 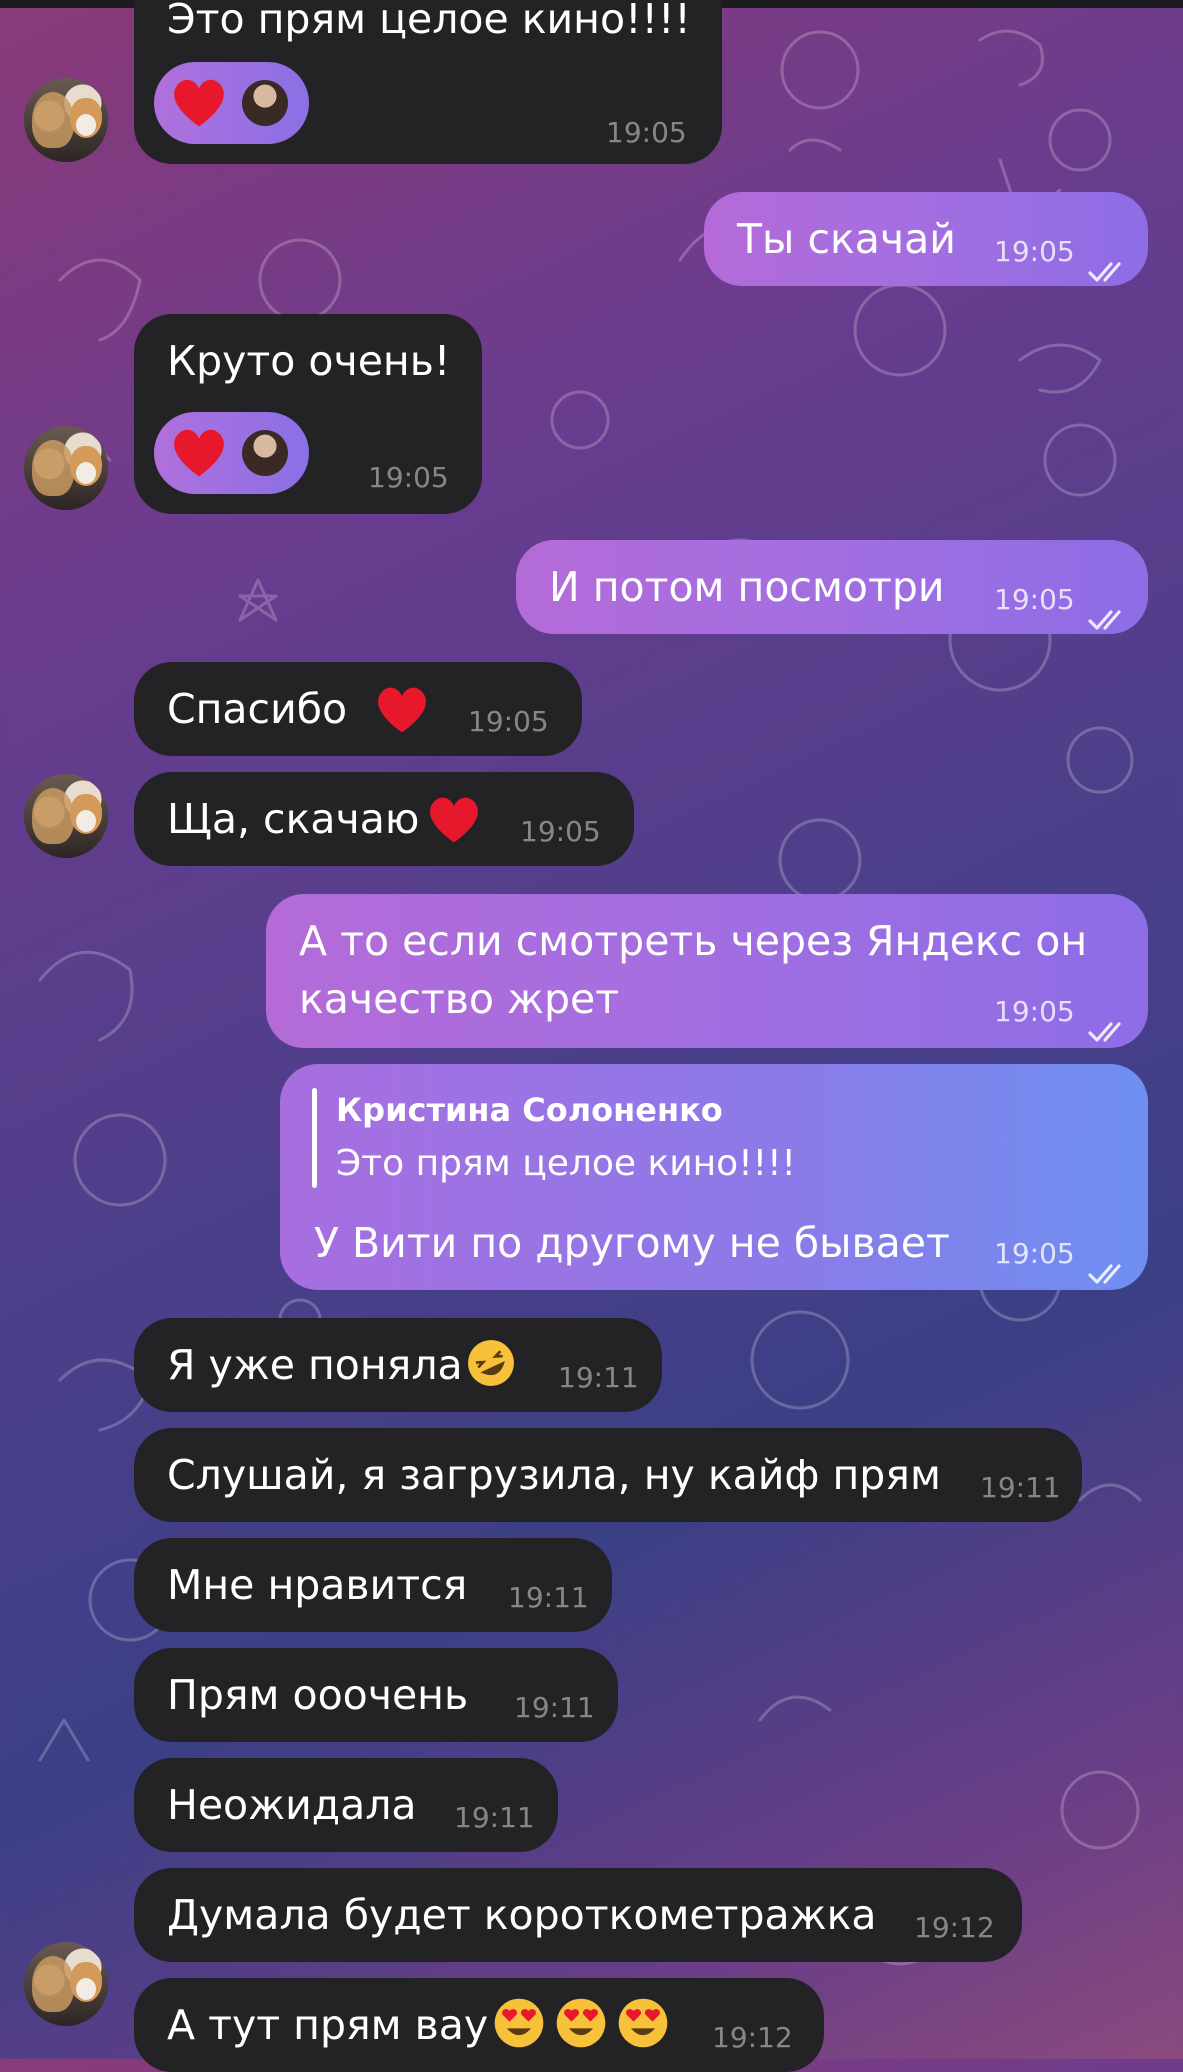 I want to click on message-text: И потом посмотри, so click(x=747, y=587).